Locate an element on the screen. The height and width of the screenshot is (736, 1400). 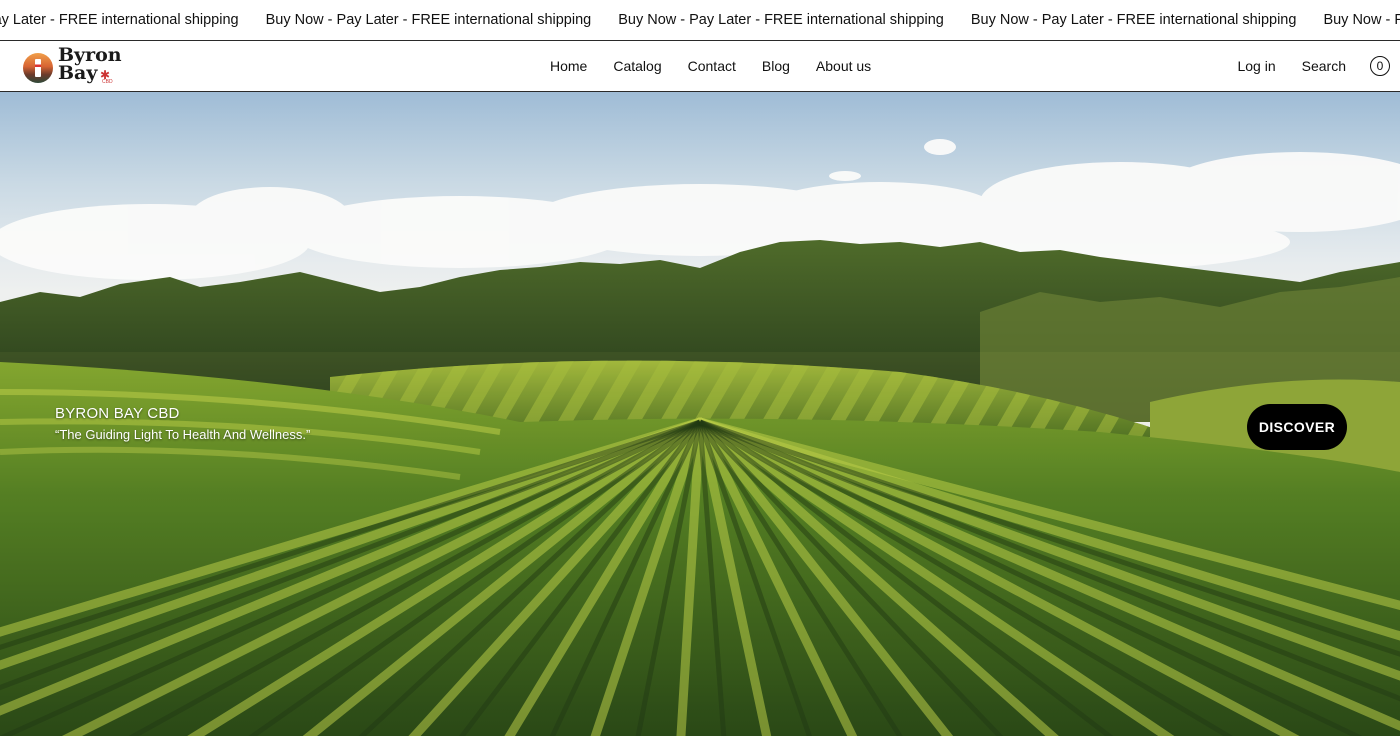
logo-link: Byron Bay ✱ CBD is located at coordinates (77, 66).